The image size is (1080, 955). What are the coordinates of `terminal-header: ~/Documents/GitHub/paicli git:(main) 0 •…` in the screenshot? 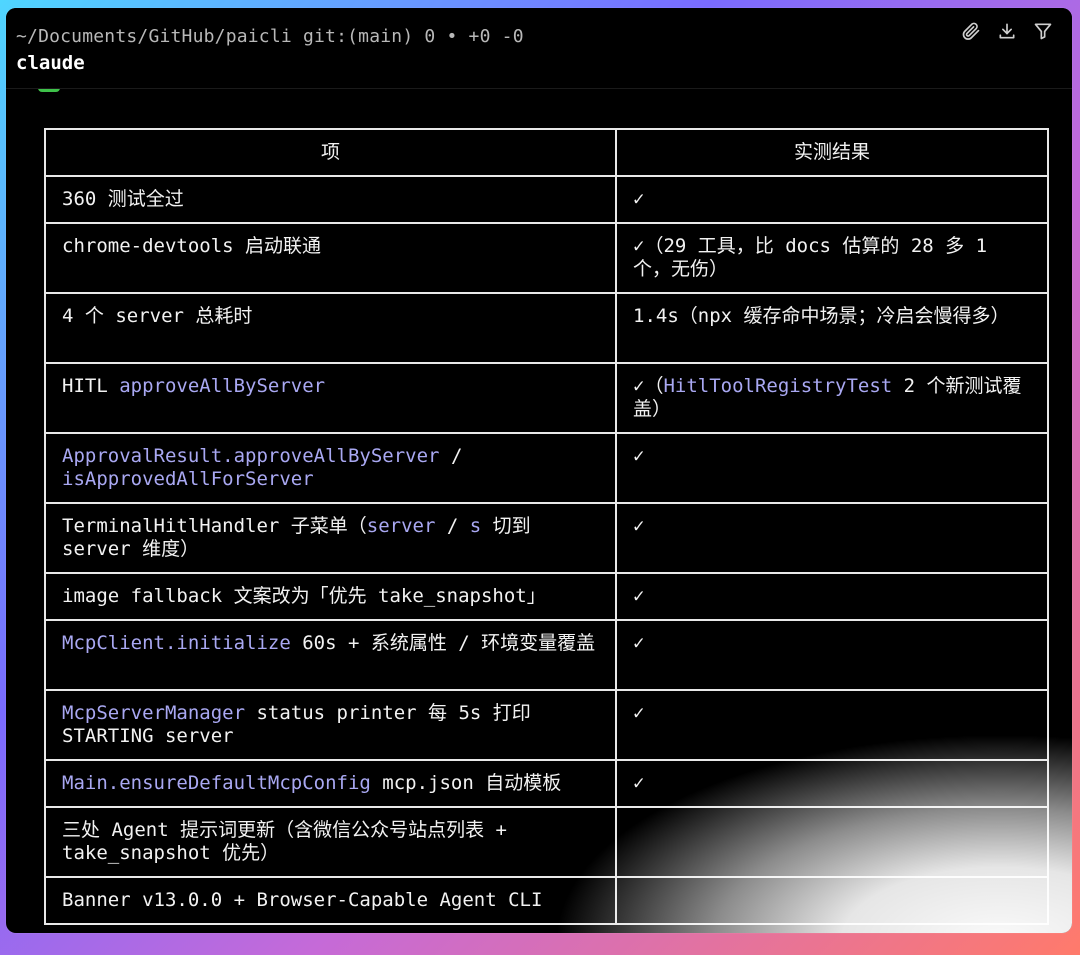 It's located at (539, 48).